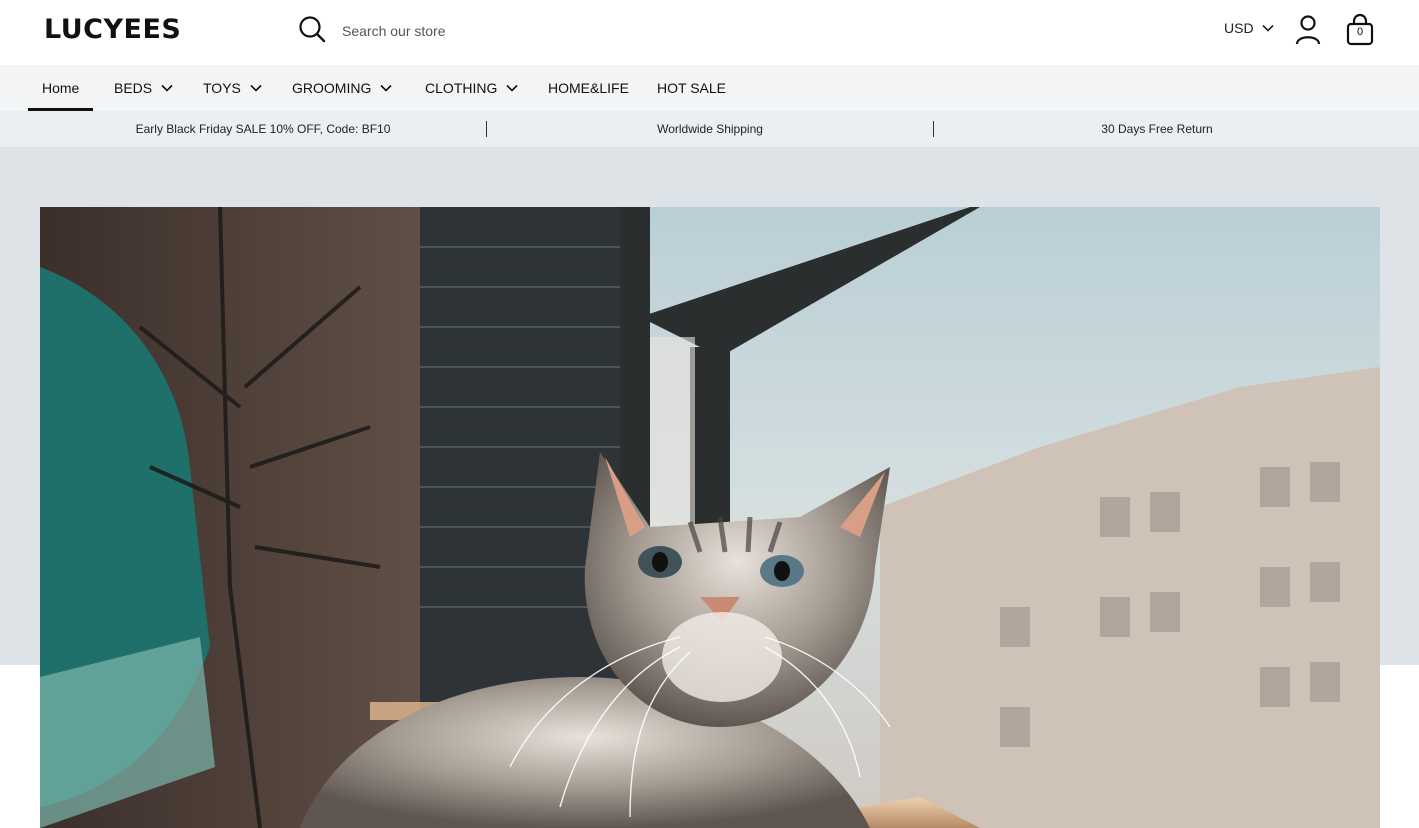 This screenshot has width=1419, height=828. What do you see at coordinates (312, 31) in the screenshot?
I see `search-icon` at bounding box center [312, 31].